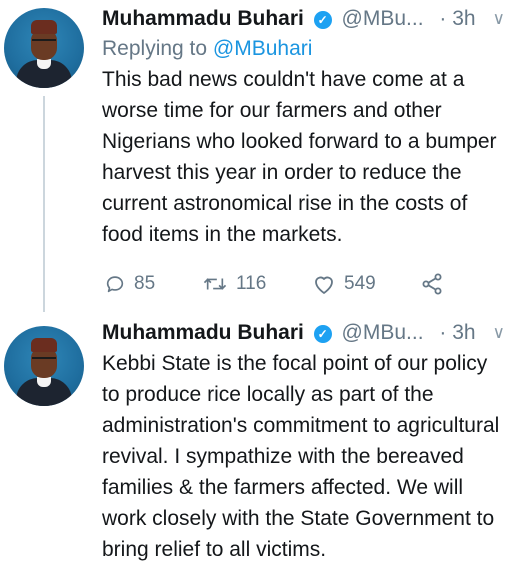  What do you see at coordinates (324, 285) in the screenshot?
I see `heart-icon` at bounding box center [324, 285].